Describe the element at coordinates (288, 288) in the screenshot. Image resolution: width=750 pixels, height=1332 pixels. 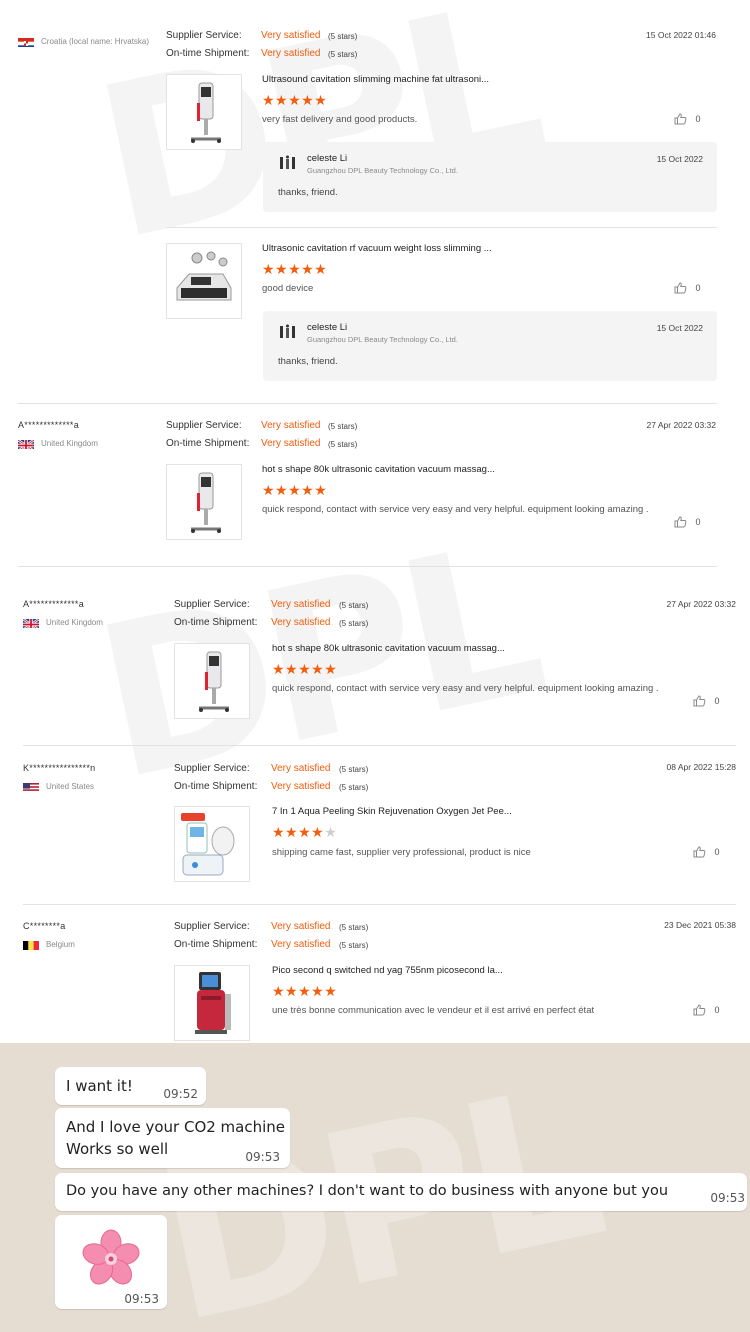
I see `review-comment: good device` at that location.